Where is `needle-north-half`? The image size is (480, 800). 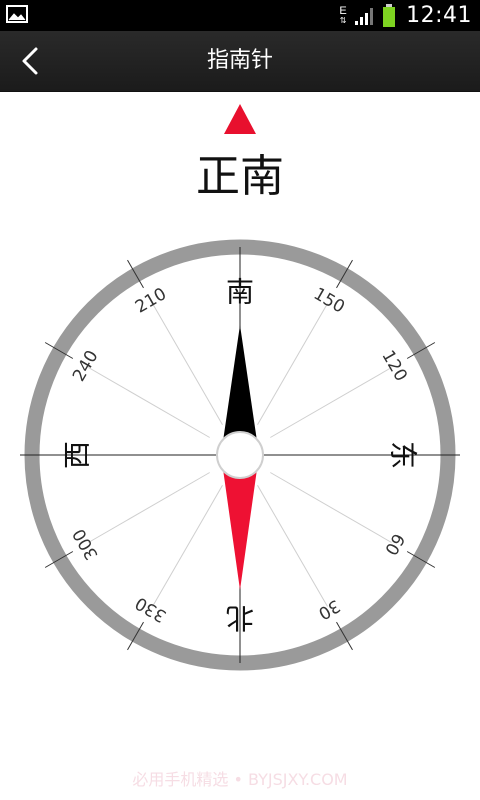
needle-north-half is located at coordinates (240, 526).